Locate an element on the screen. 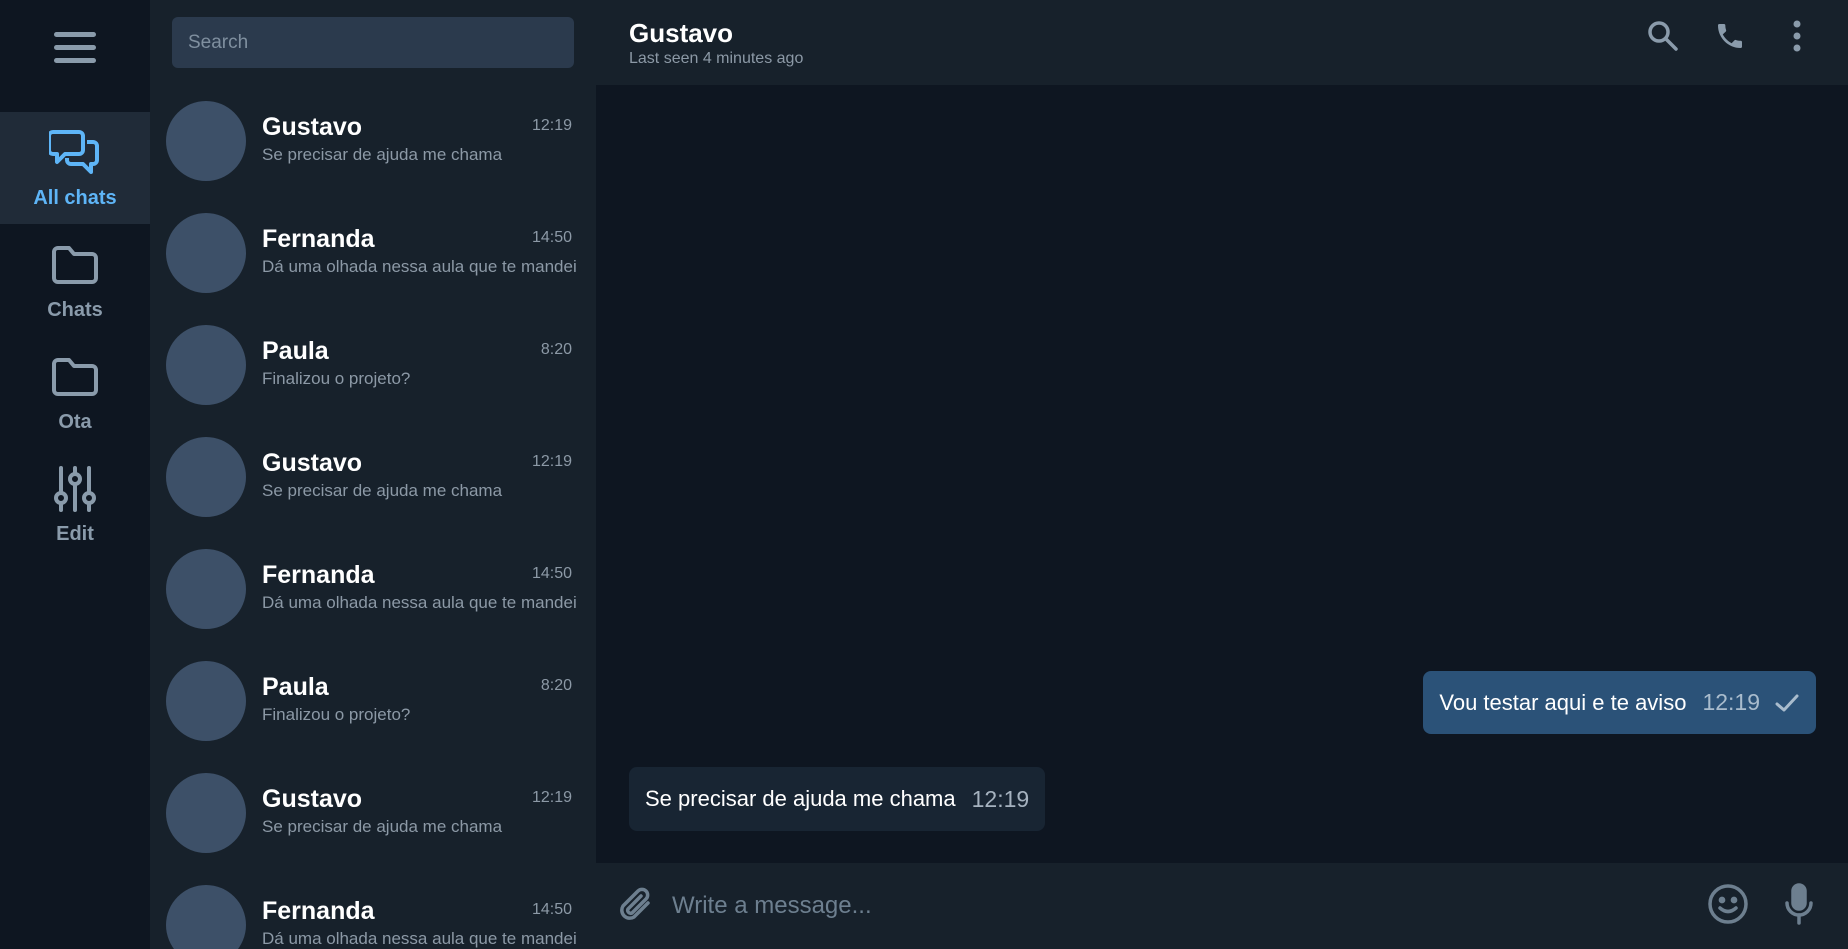 Image resolution: width=1848 pixels, height=949 pixels. more-options-button is located at coordinates (1797, 38).